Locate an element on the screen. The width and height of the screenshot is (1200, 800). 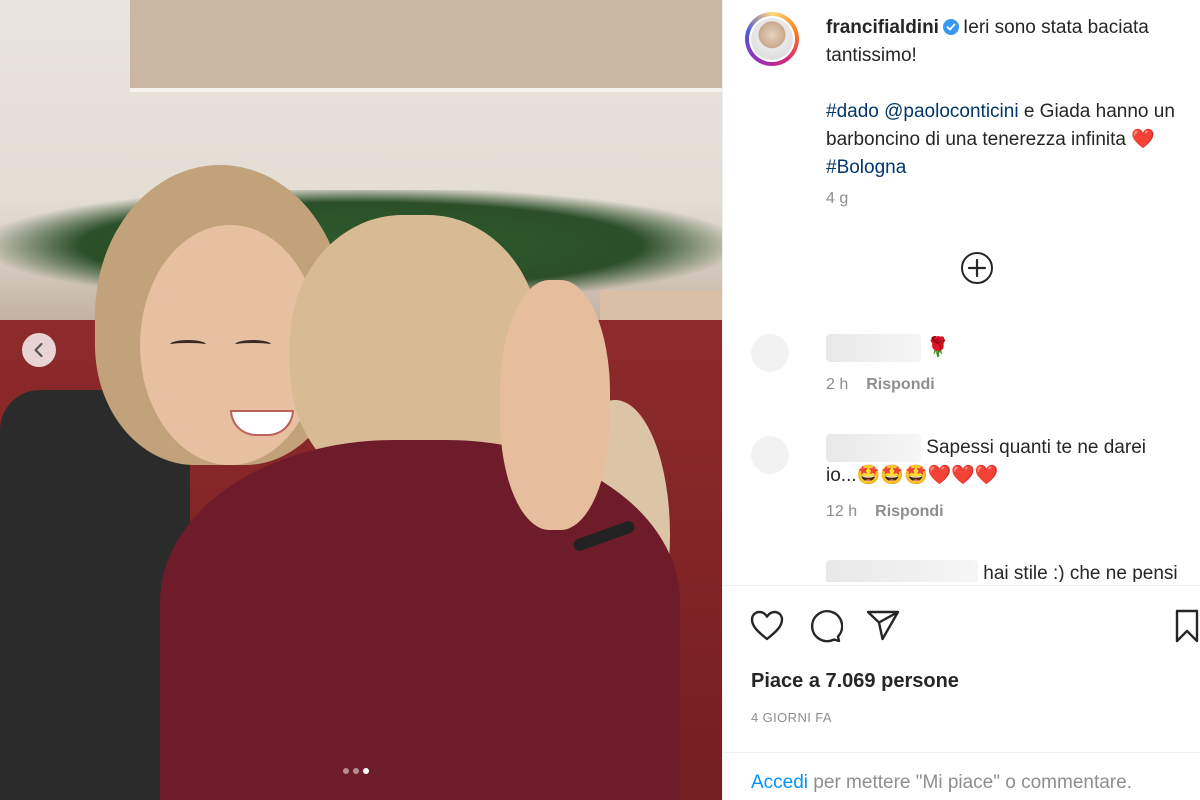
verified-badge-icon is located at coordinates (950, 27).